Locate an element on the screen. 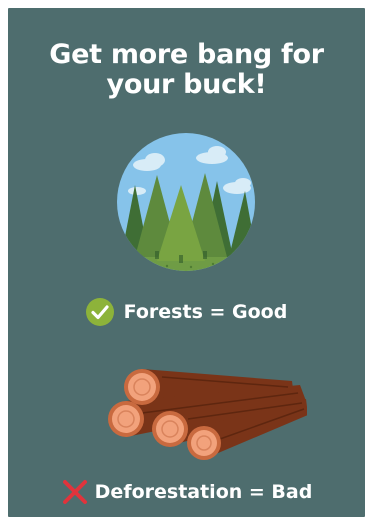  forest-illustration is located at coordinates (186, 202).